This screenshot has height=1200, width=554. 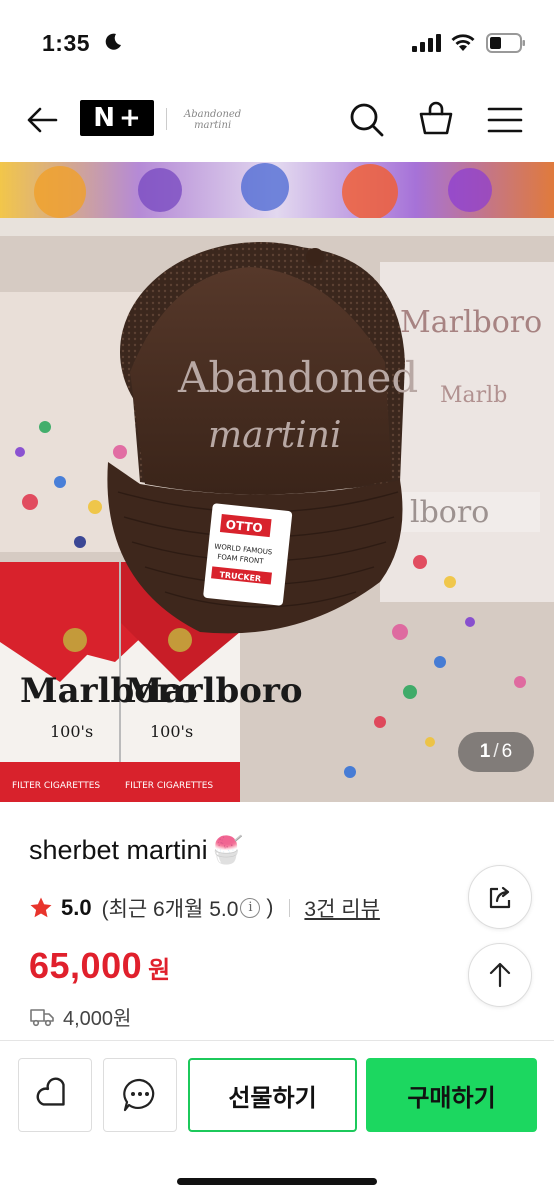 I want to click on box-count-left: 100's, so click(x=71, y=731).